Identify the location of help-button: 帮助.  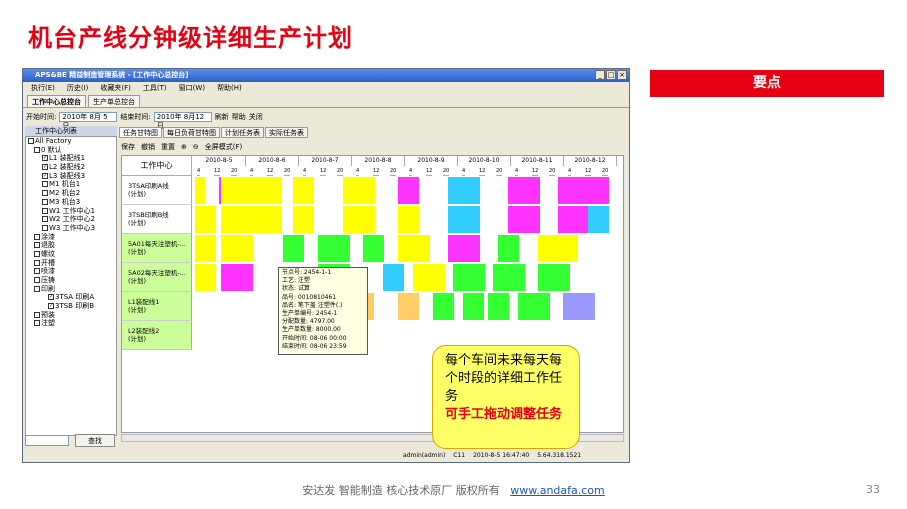
(239, 117).